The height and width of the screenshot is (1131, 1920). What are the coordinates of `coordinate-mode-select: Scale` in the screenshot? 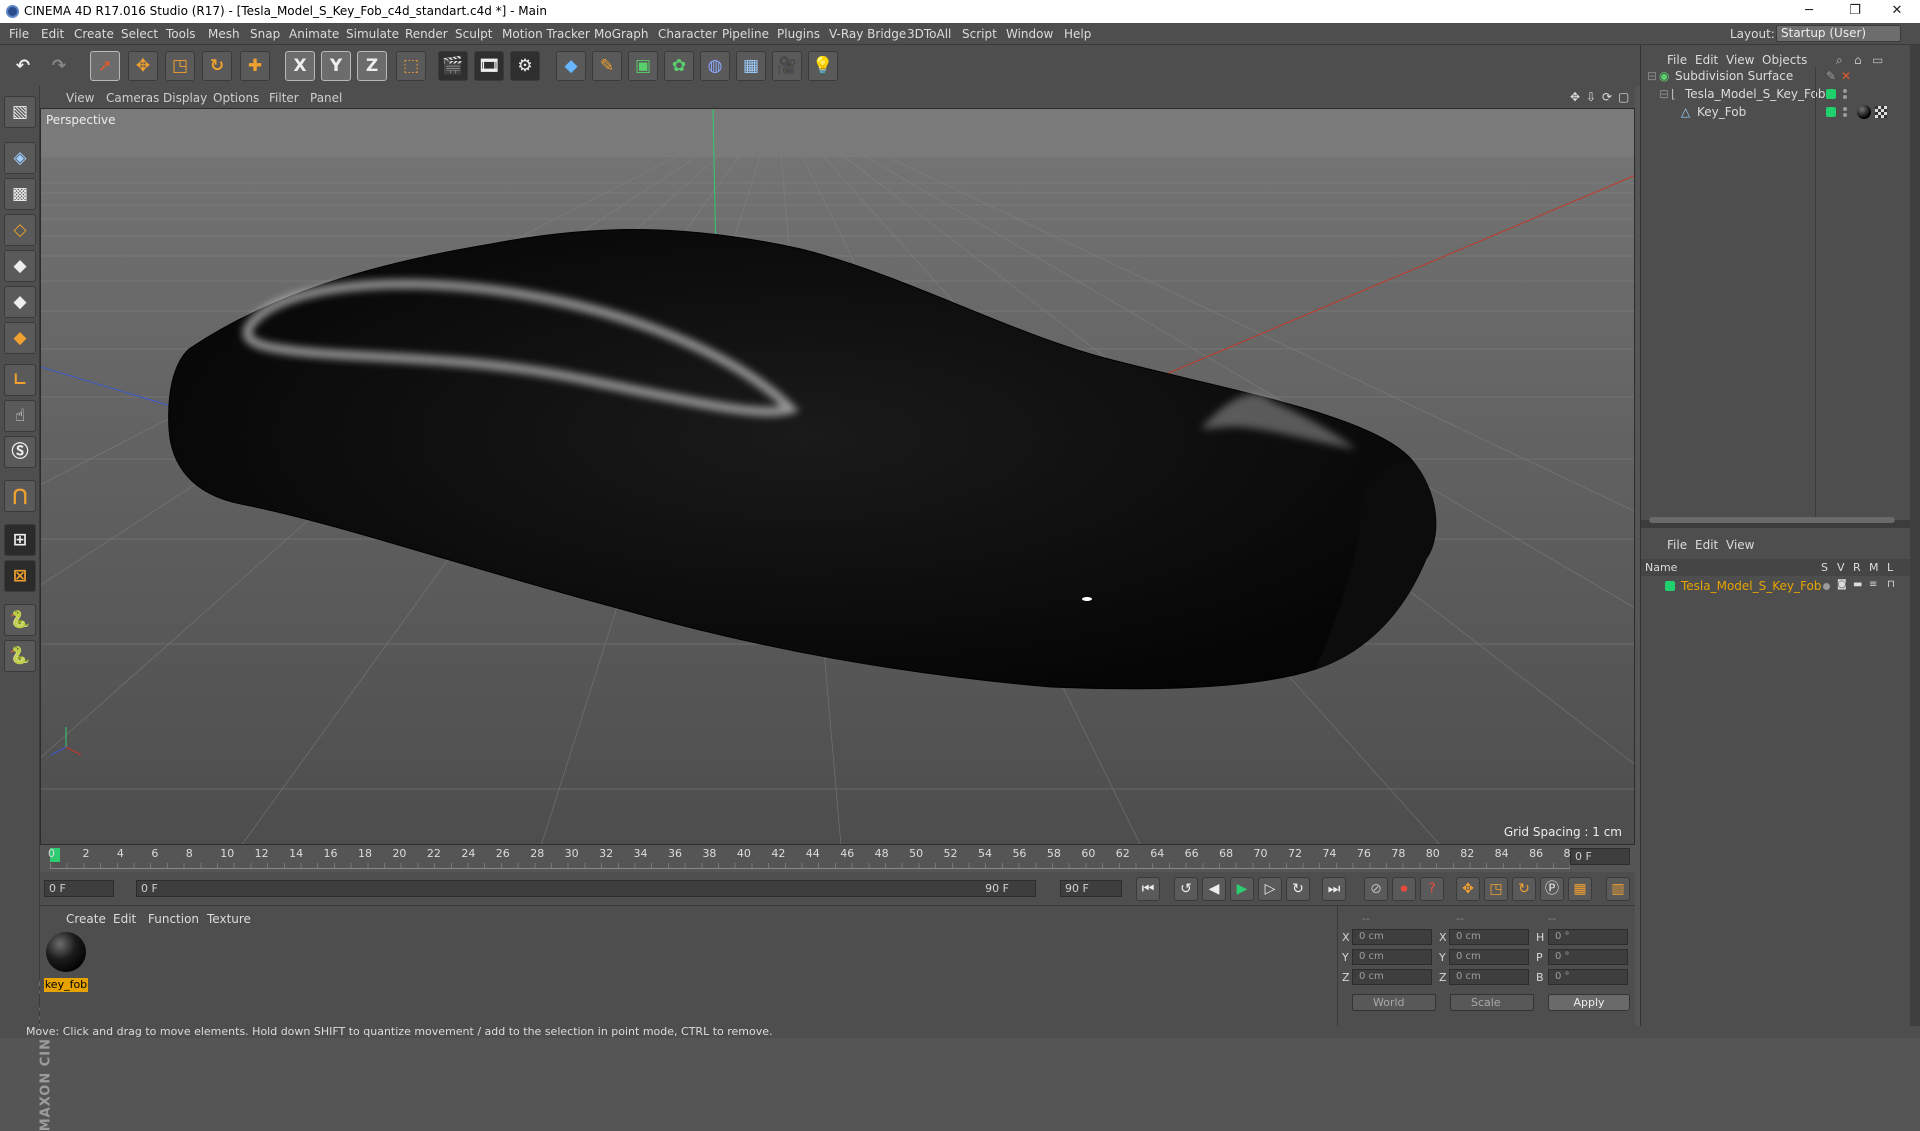 It's located at (1492, 1002).